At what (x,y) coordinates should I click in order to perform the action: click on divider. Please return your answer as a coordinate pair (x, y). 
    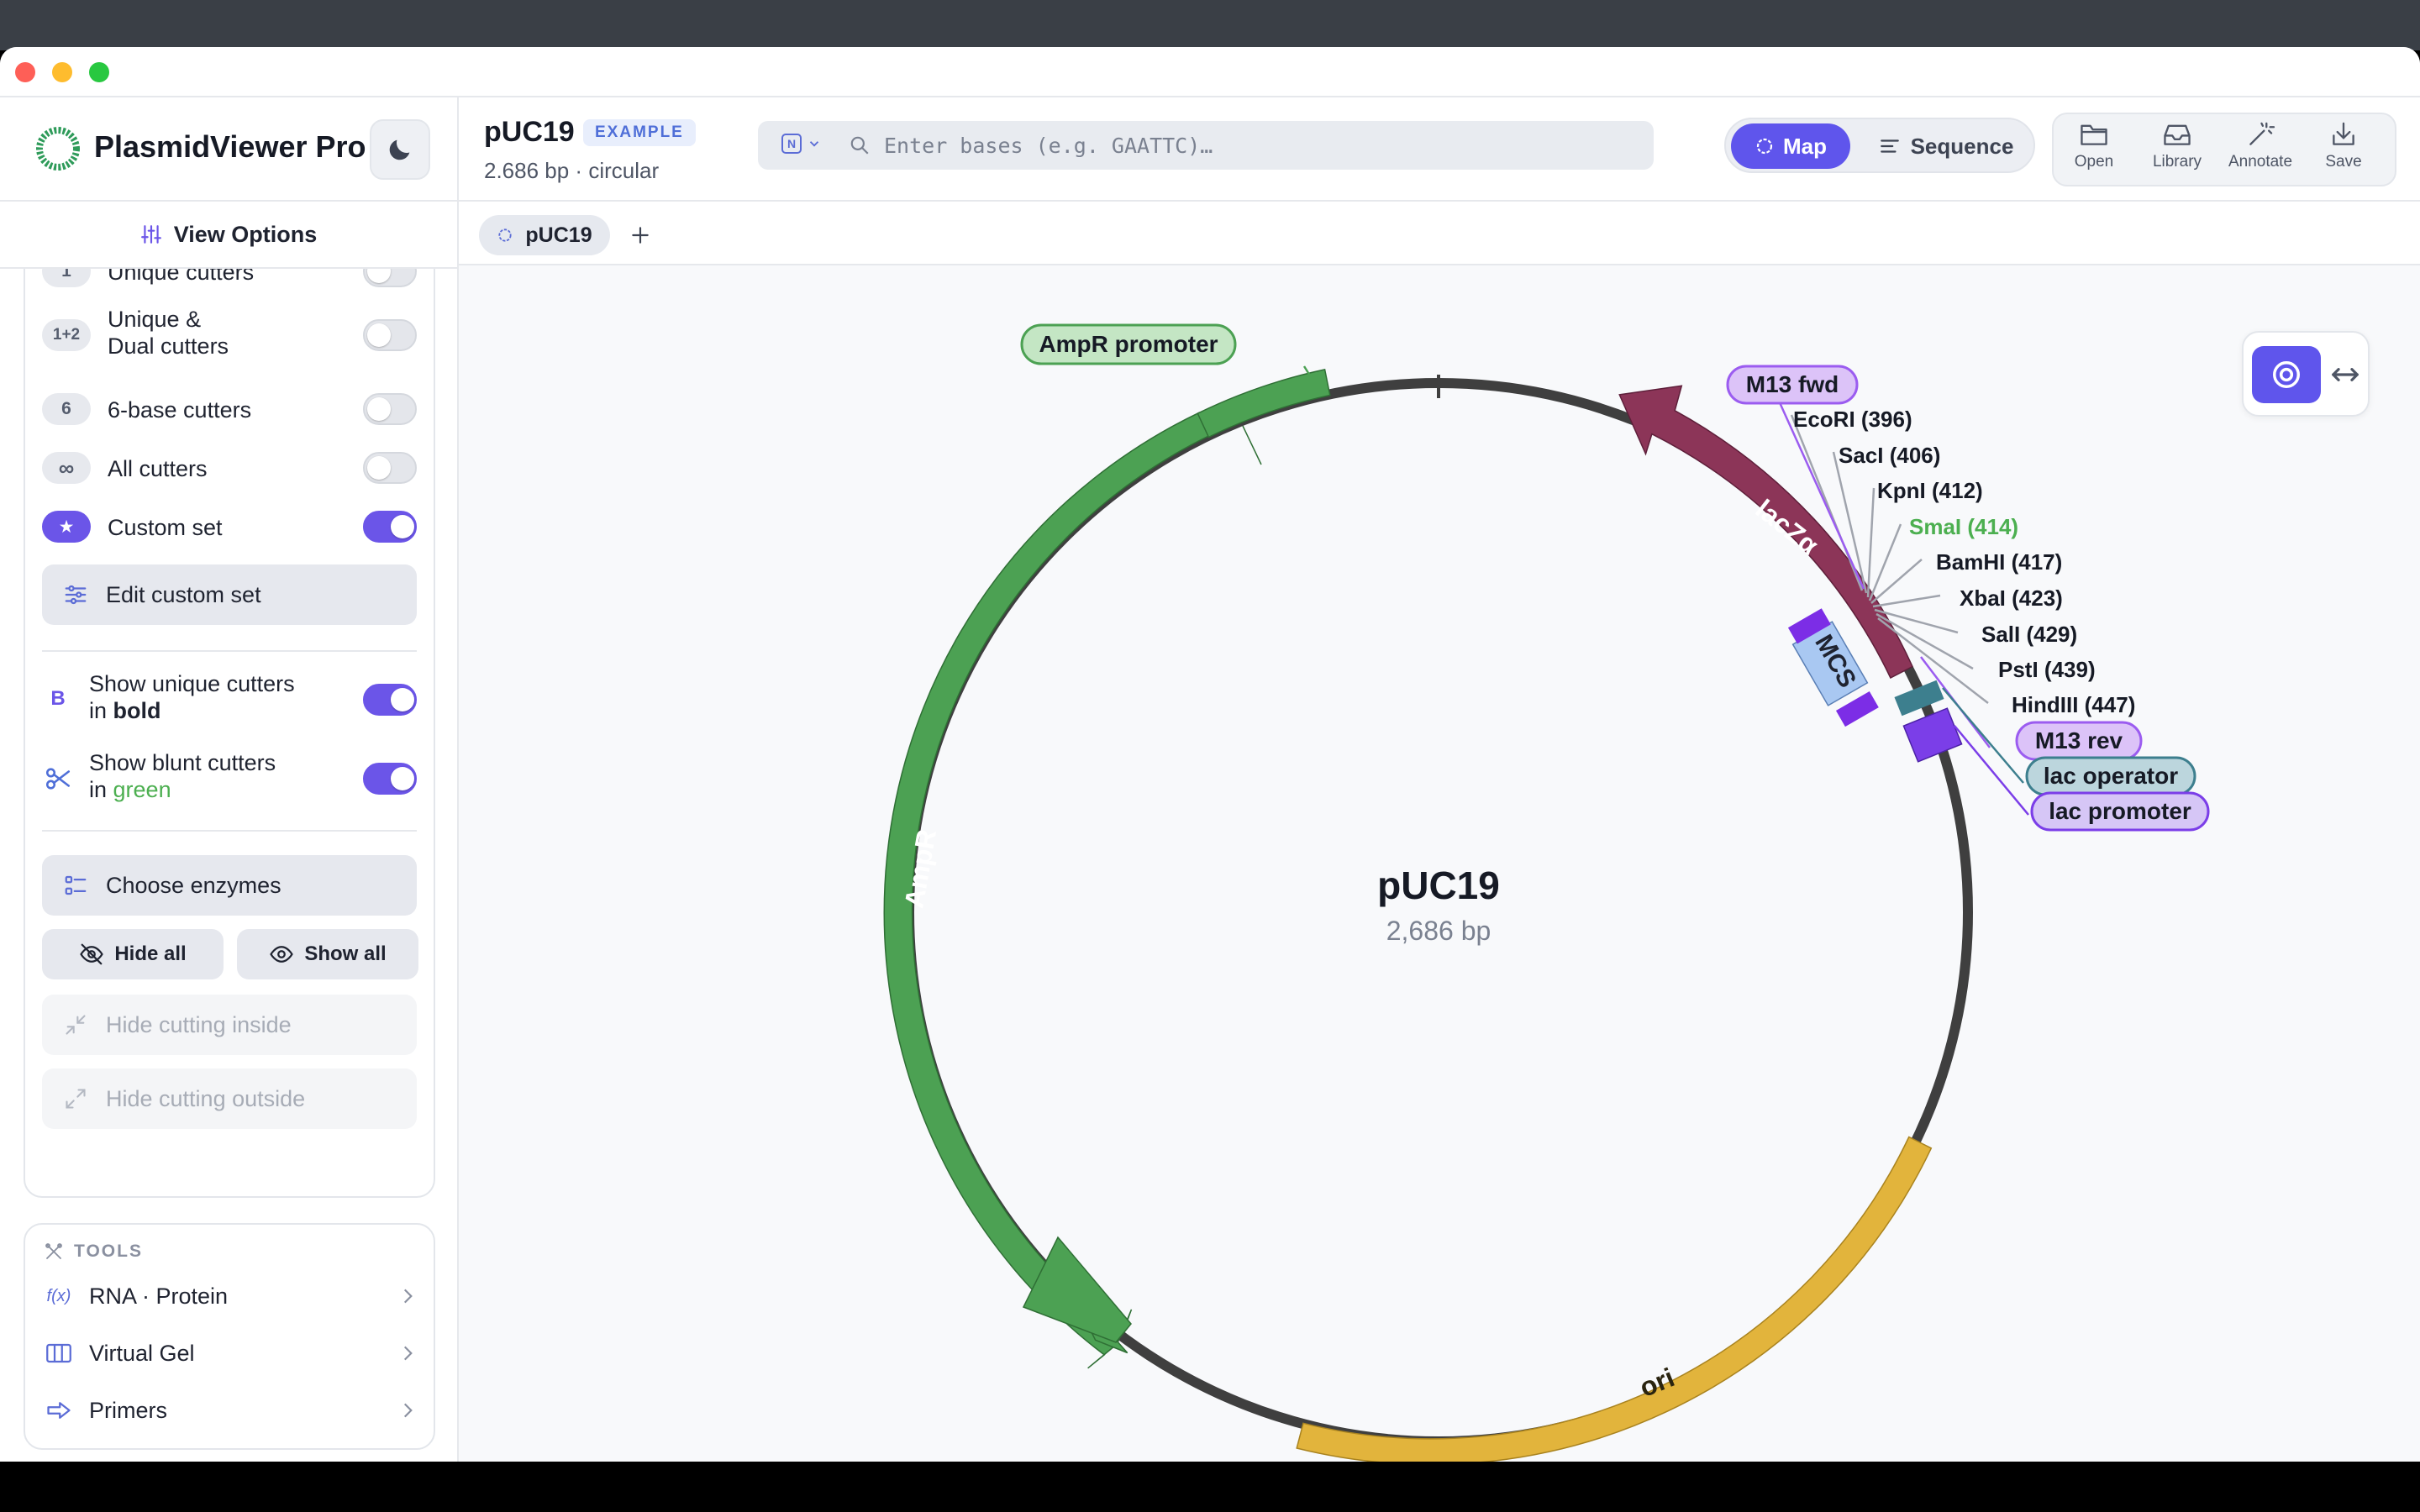
    Looking at the image, I should click on (229, 831).